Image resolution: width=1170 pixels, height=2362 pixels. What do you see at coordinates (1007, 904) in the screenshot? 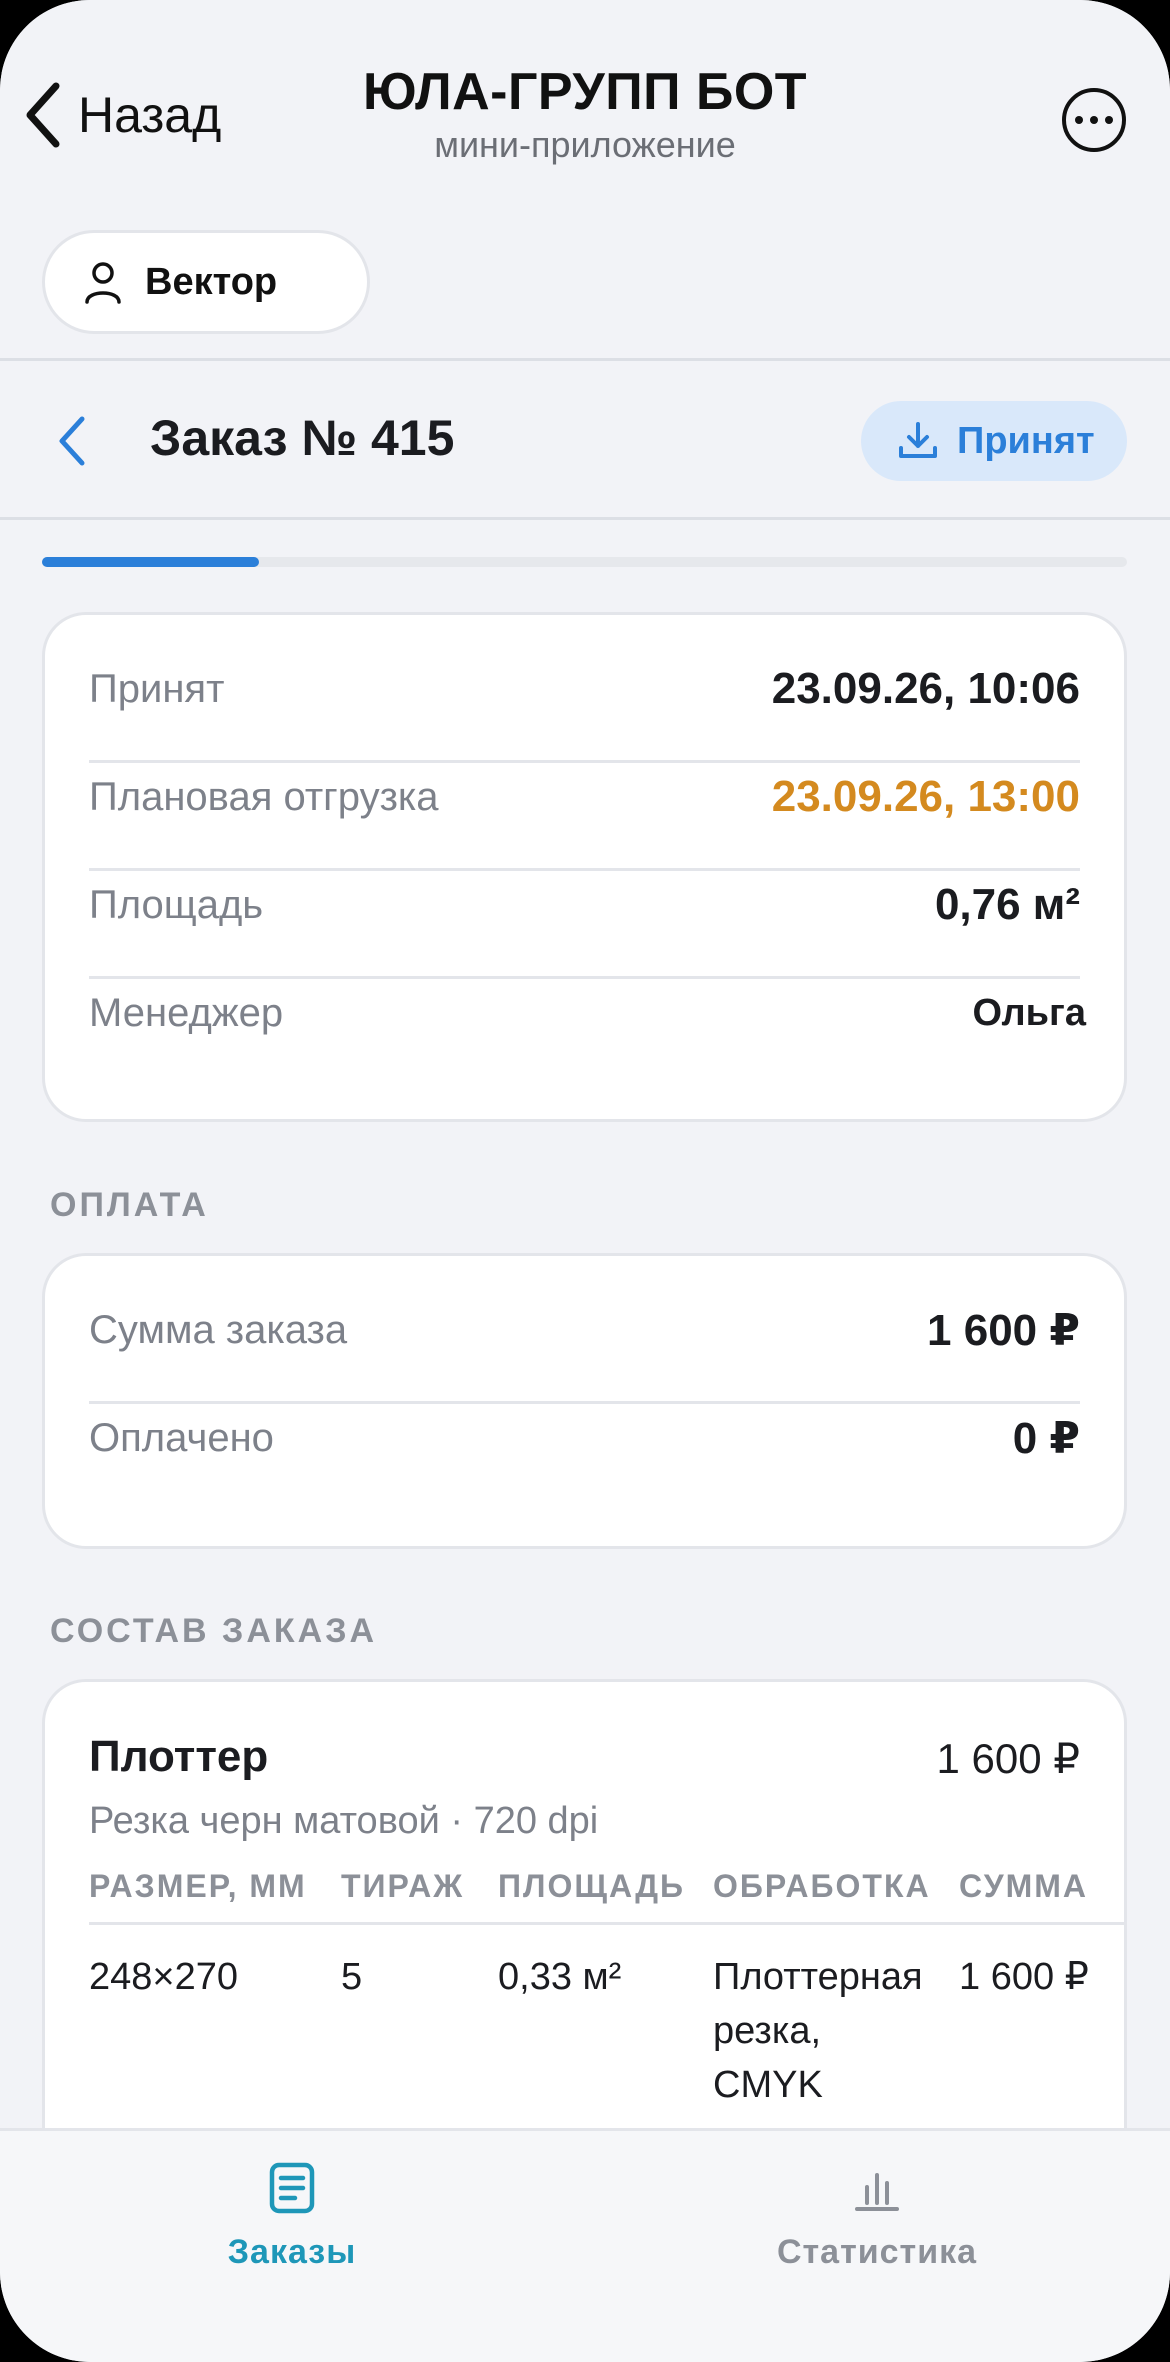
I see `detail-value: 0,76 м²` at bounding box center [1007, 904].